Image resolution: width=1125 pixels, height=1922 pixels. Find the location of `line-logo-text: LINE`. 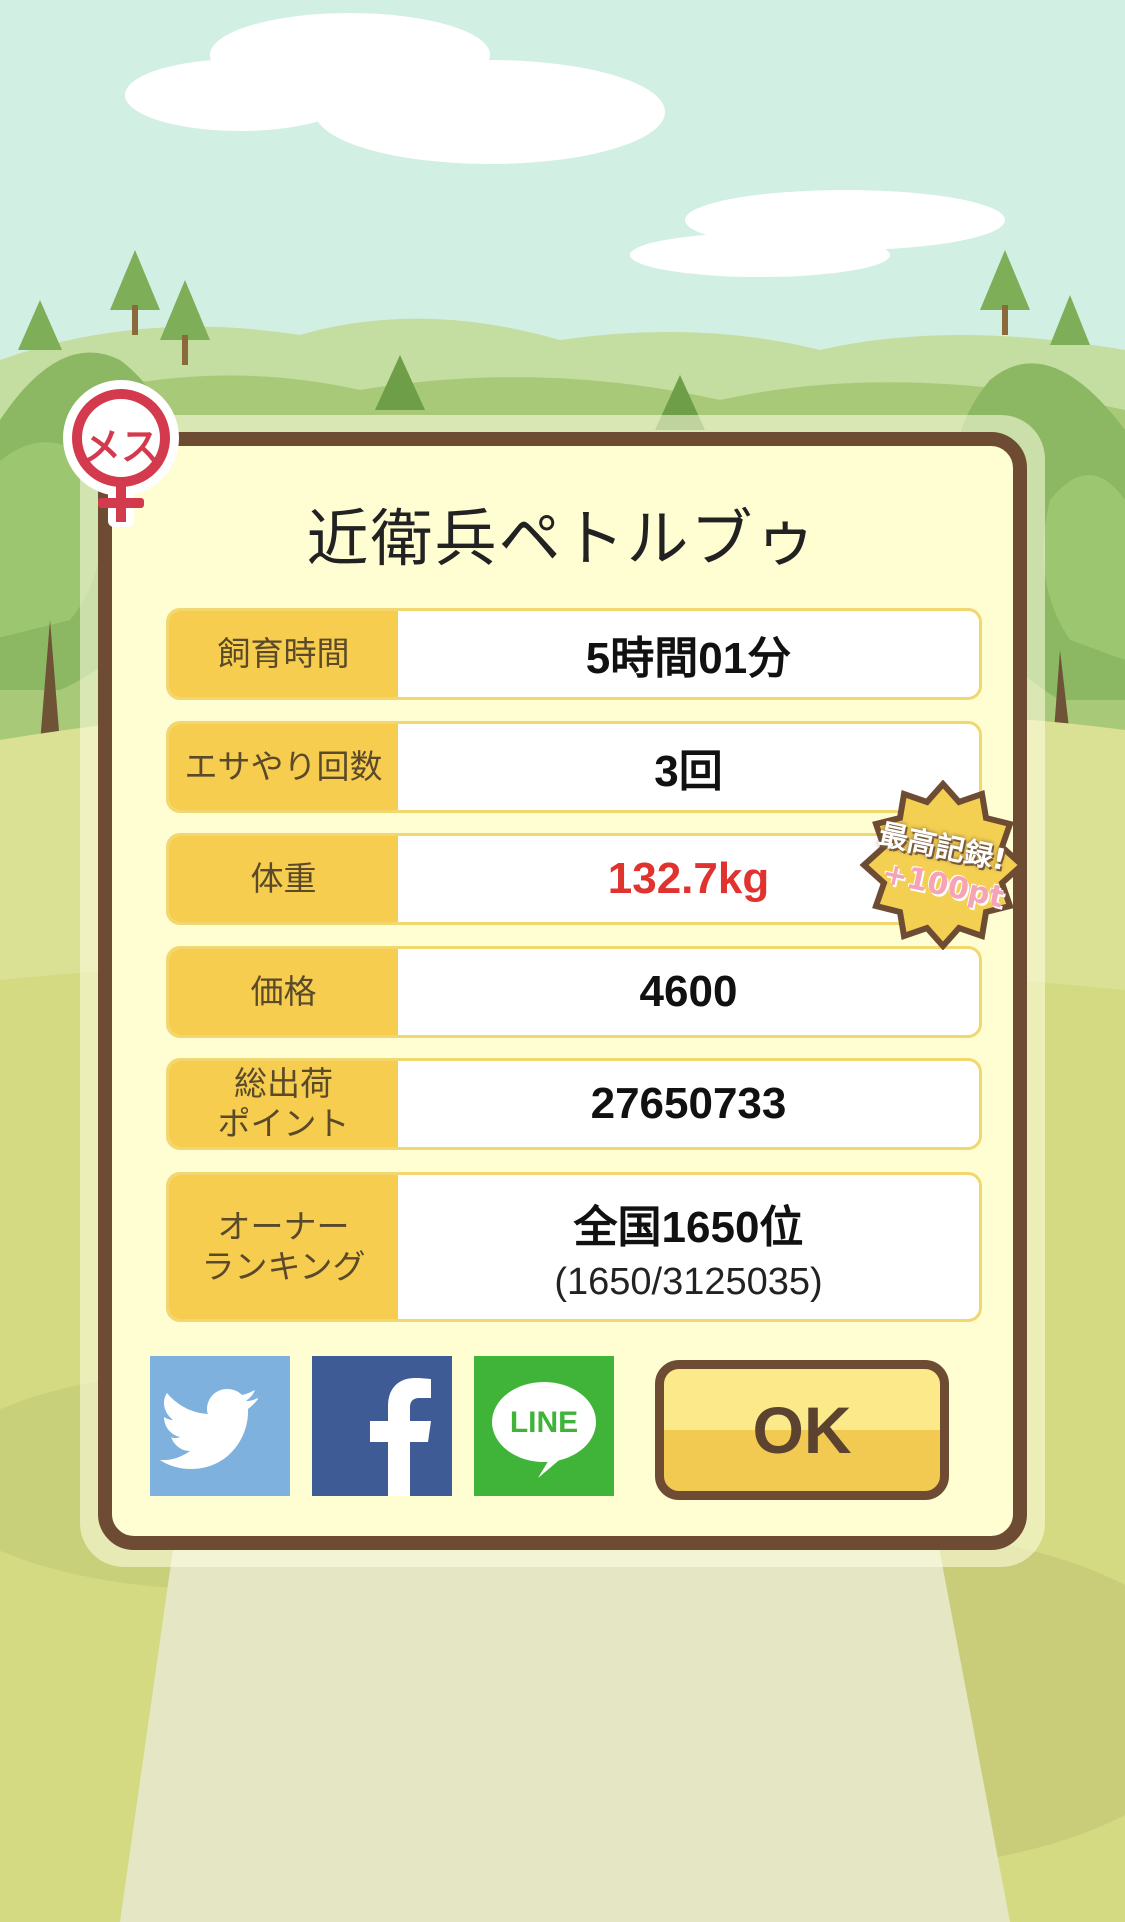

line-logo-text: LINE is located at coordinates (544, 1422).